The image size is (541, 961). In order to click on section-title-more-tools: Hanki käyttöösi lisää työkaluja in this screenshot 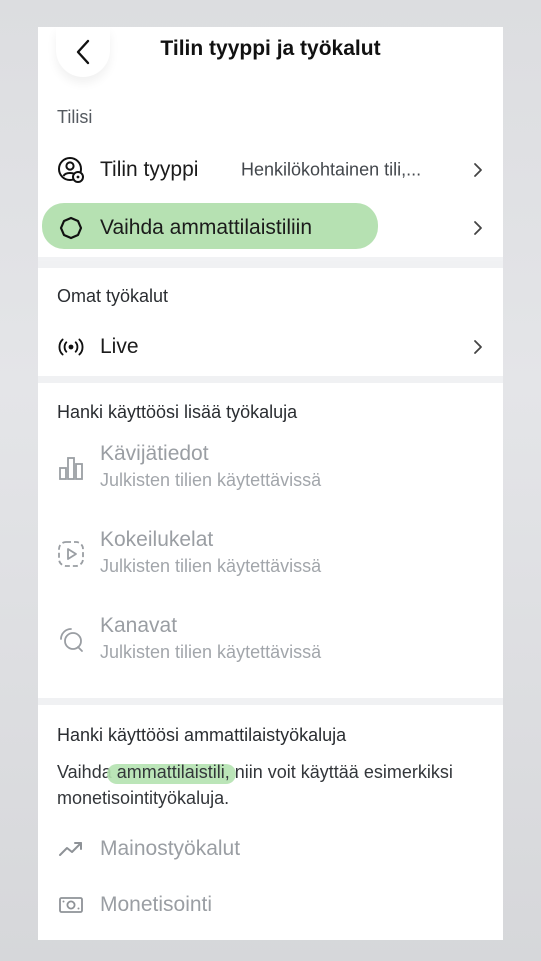, I will do `click(177, 412)`.